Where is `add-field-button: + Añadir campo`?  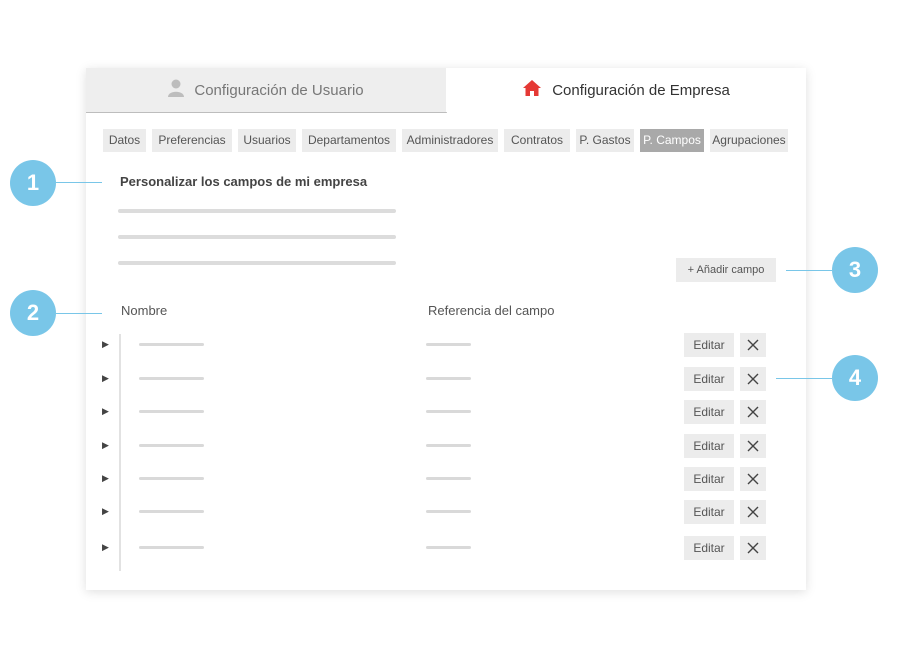 add-field-button: + Añadir campo is located at coordinates (726, 270).